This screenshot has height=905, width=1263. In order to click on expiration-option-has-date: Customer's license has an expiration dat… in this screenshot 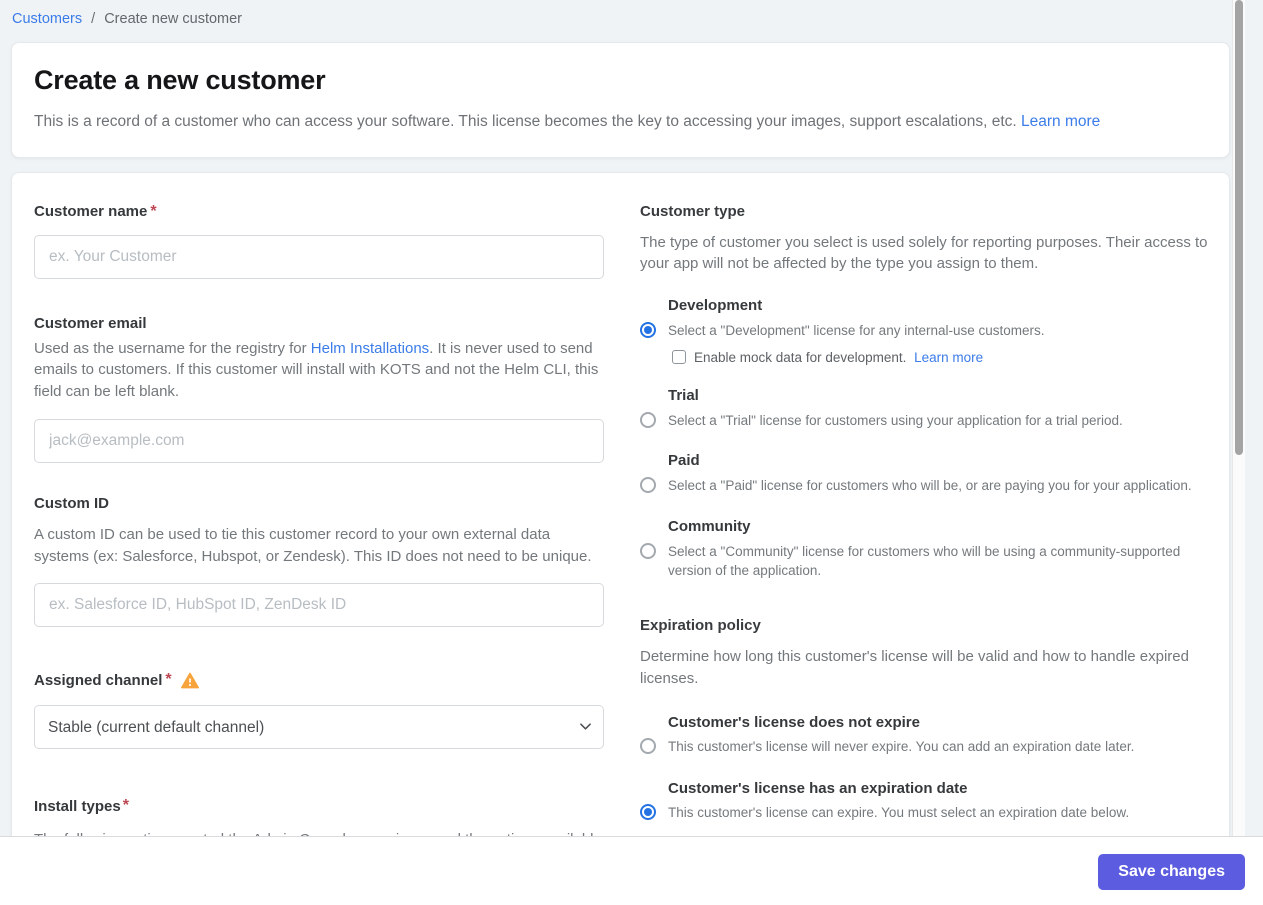, I will do `click(924, 801)`.